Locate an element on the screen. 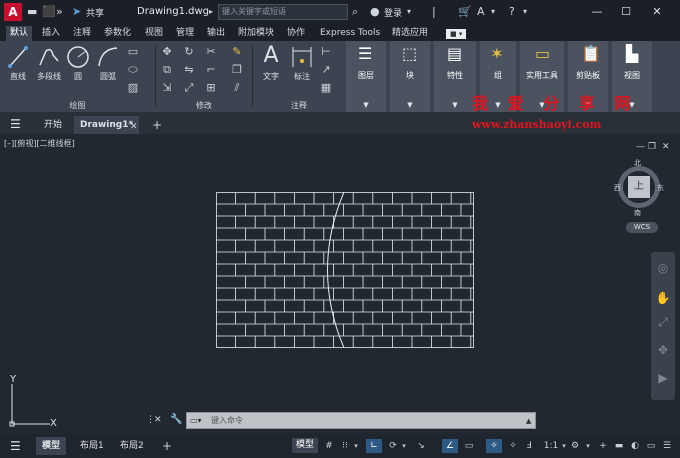  viewcube: 北 上 西 东 南 is located at coordinates (639, 187).